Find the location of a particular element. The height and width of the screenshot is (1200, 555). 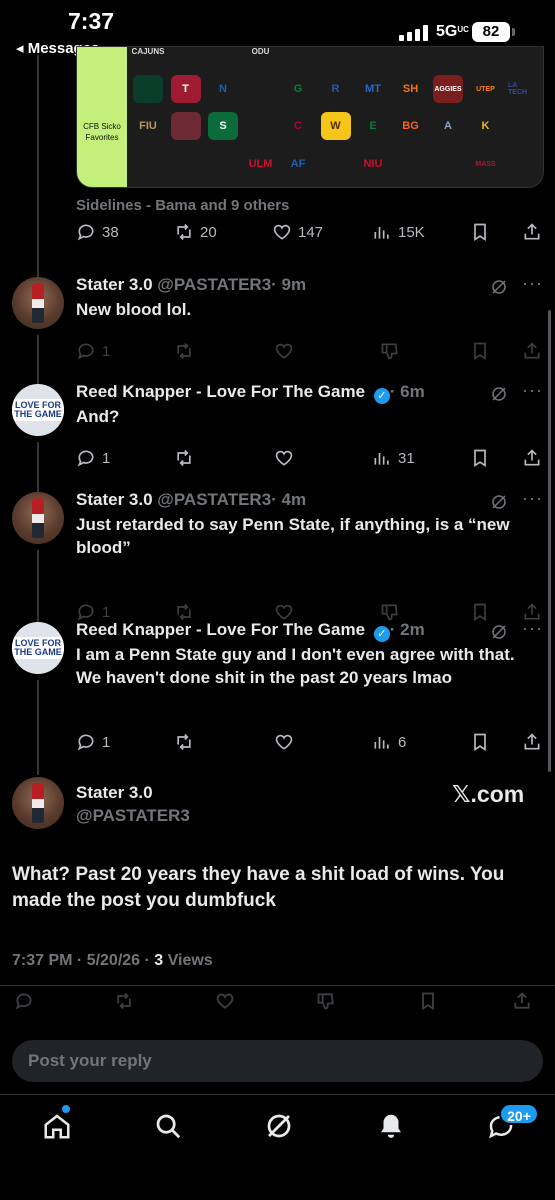

network-sup: UC is located at coordinates (463, 29).